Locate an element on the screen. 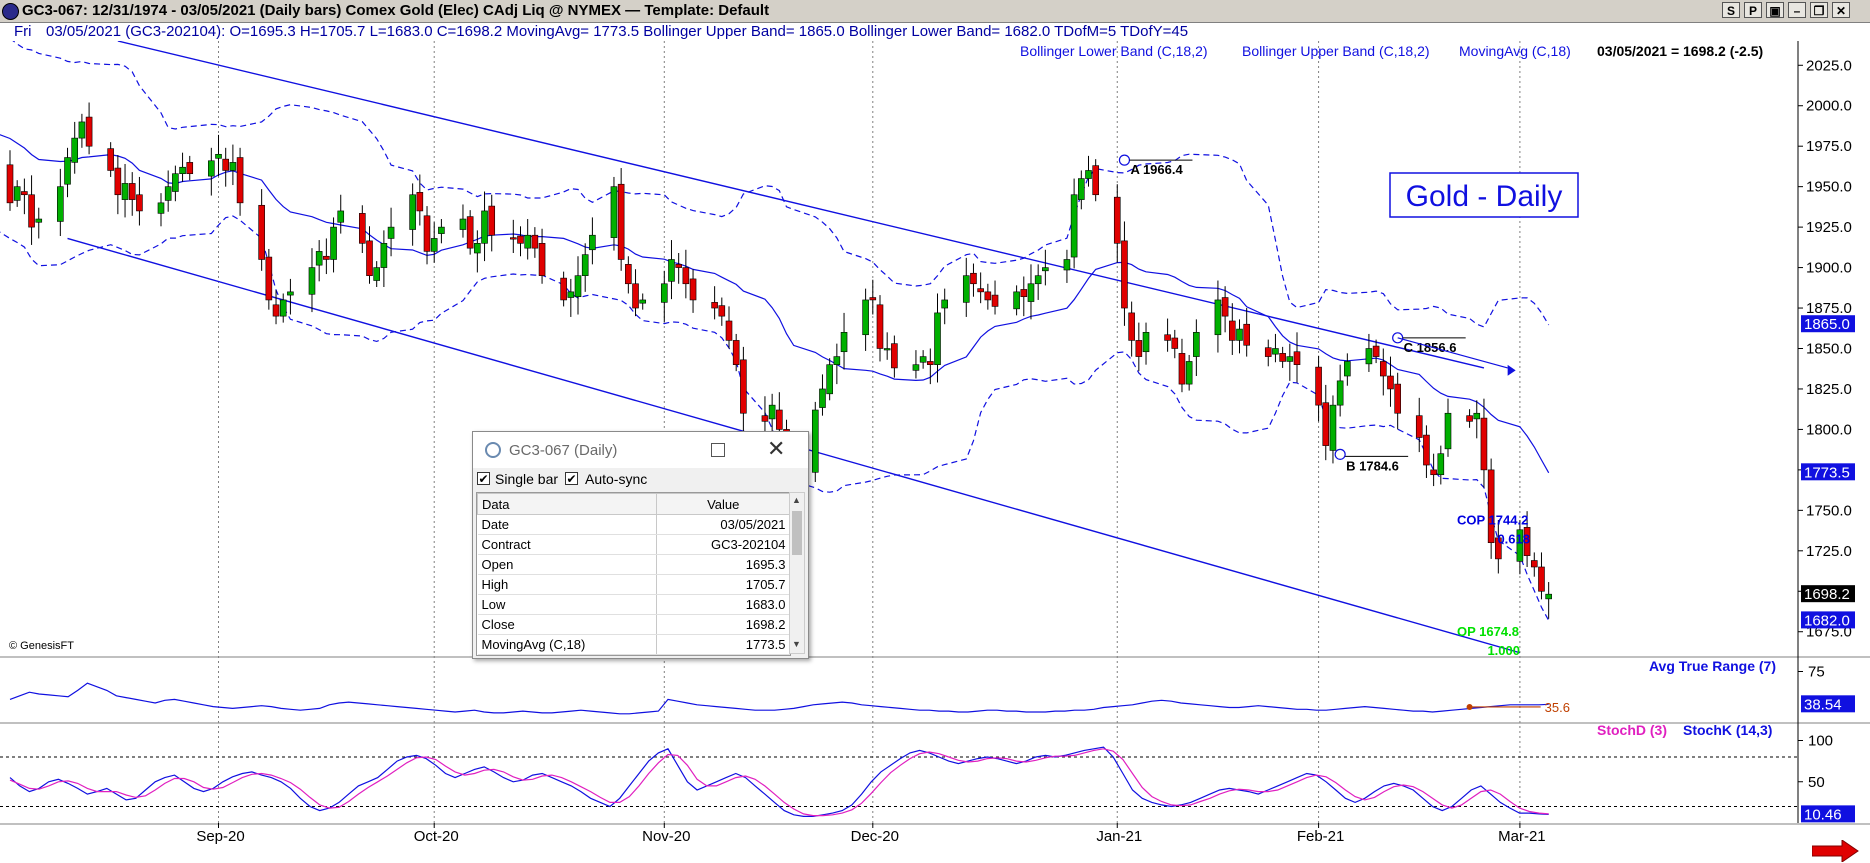 This screenshot has height=863, width=1870. restore-button: ❐ is located at coordinates (1819, 10).